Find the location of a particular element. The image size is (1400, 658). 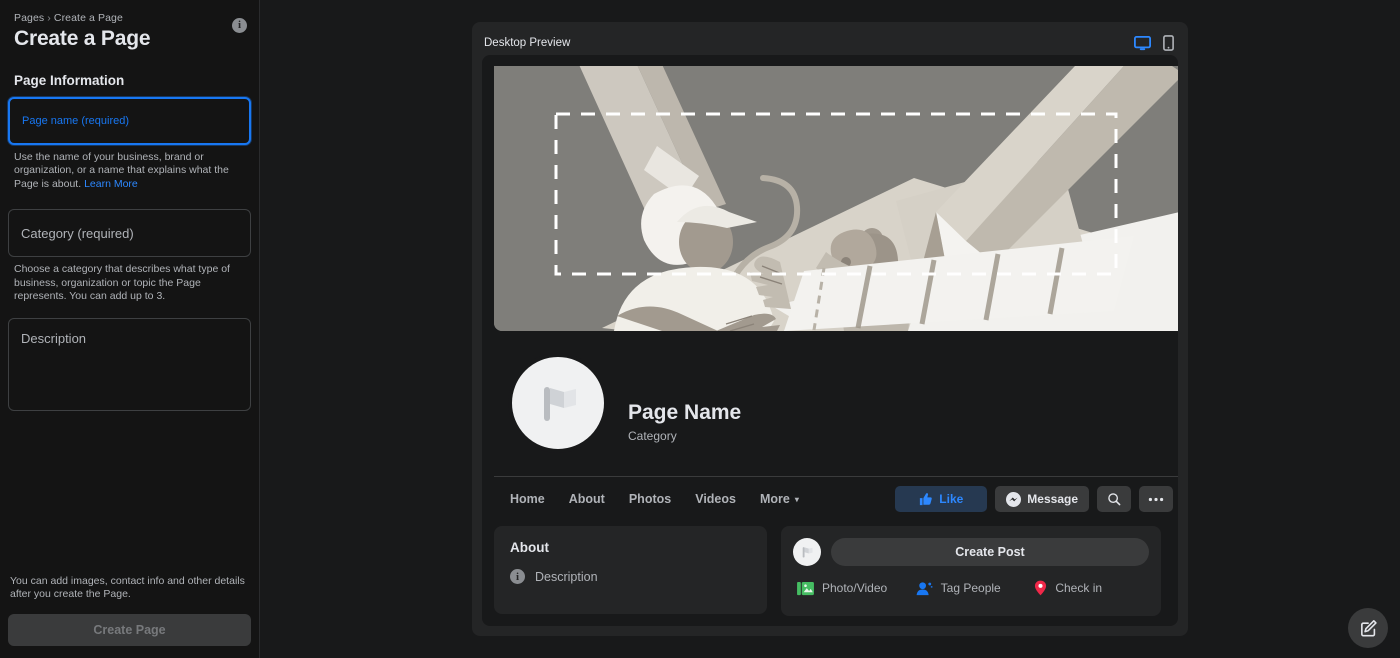

nav-tab-about-label: About is located at coordinates (586, 499).